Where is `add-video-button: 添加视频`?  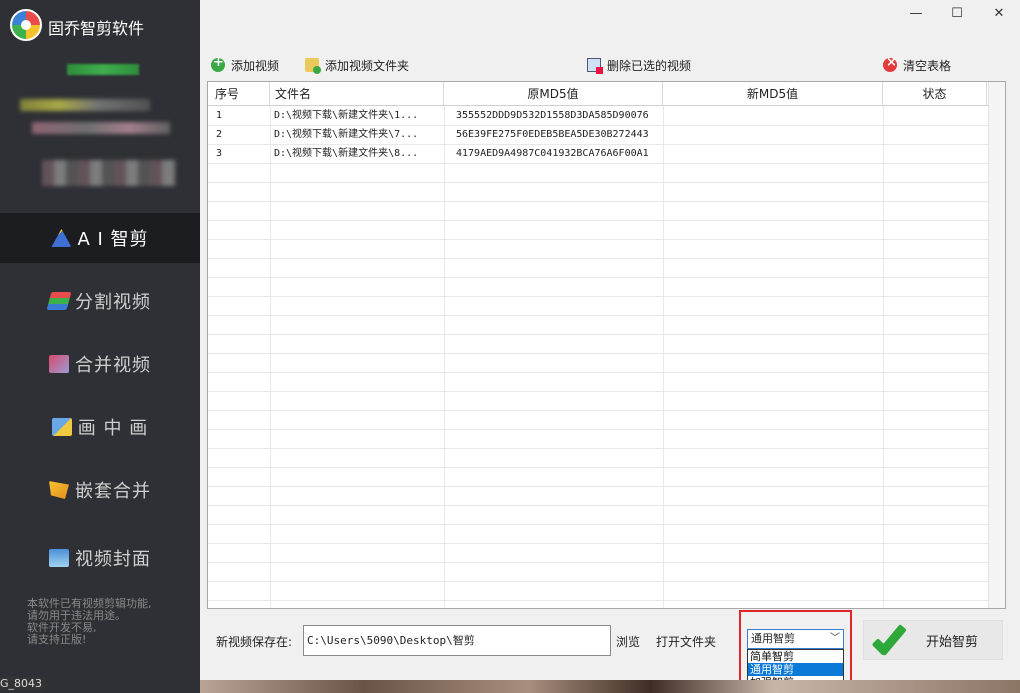
add-video-button: 添加视频 is located at coordinates (245, 65).